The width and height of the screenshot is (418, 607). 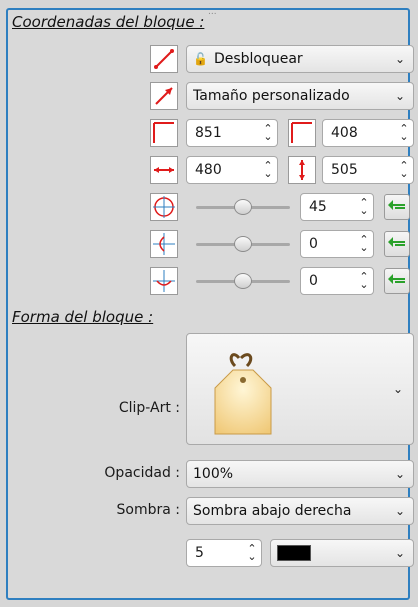 I want to click on apply-skew-horizontal-button, so click(x=397, y=244).